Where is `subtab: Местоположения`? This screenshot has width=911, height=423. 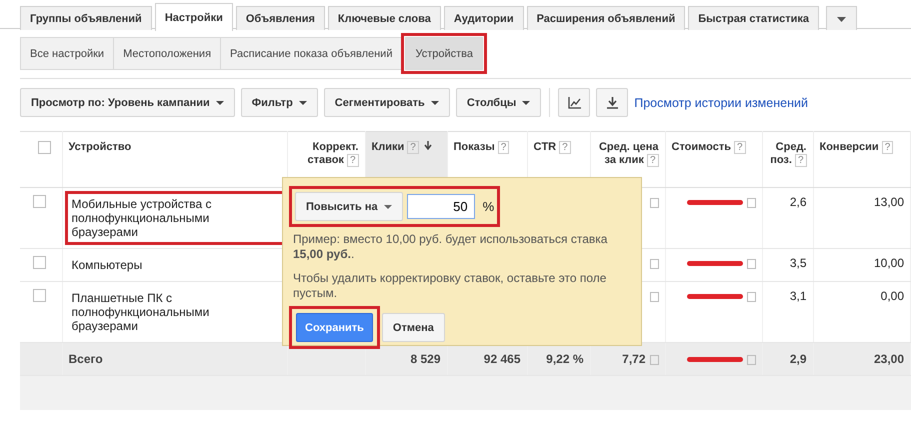
subtab: Местоположения is located at coordinates (167, 53).